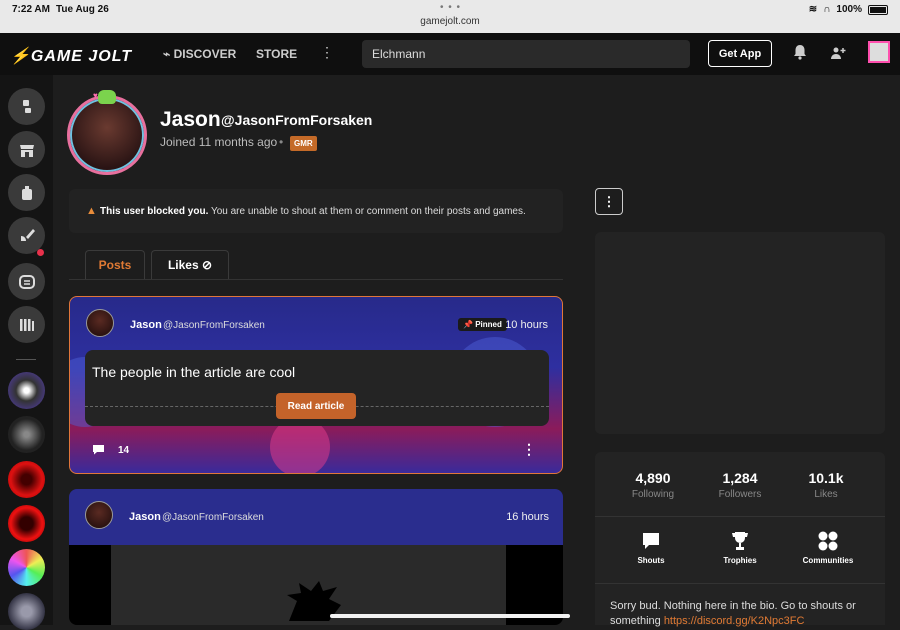 The height and width of the screenshot is (630, 900). I want to click on pin-icon: 📌, so click(468, 324).